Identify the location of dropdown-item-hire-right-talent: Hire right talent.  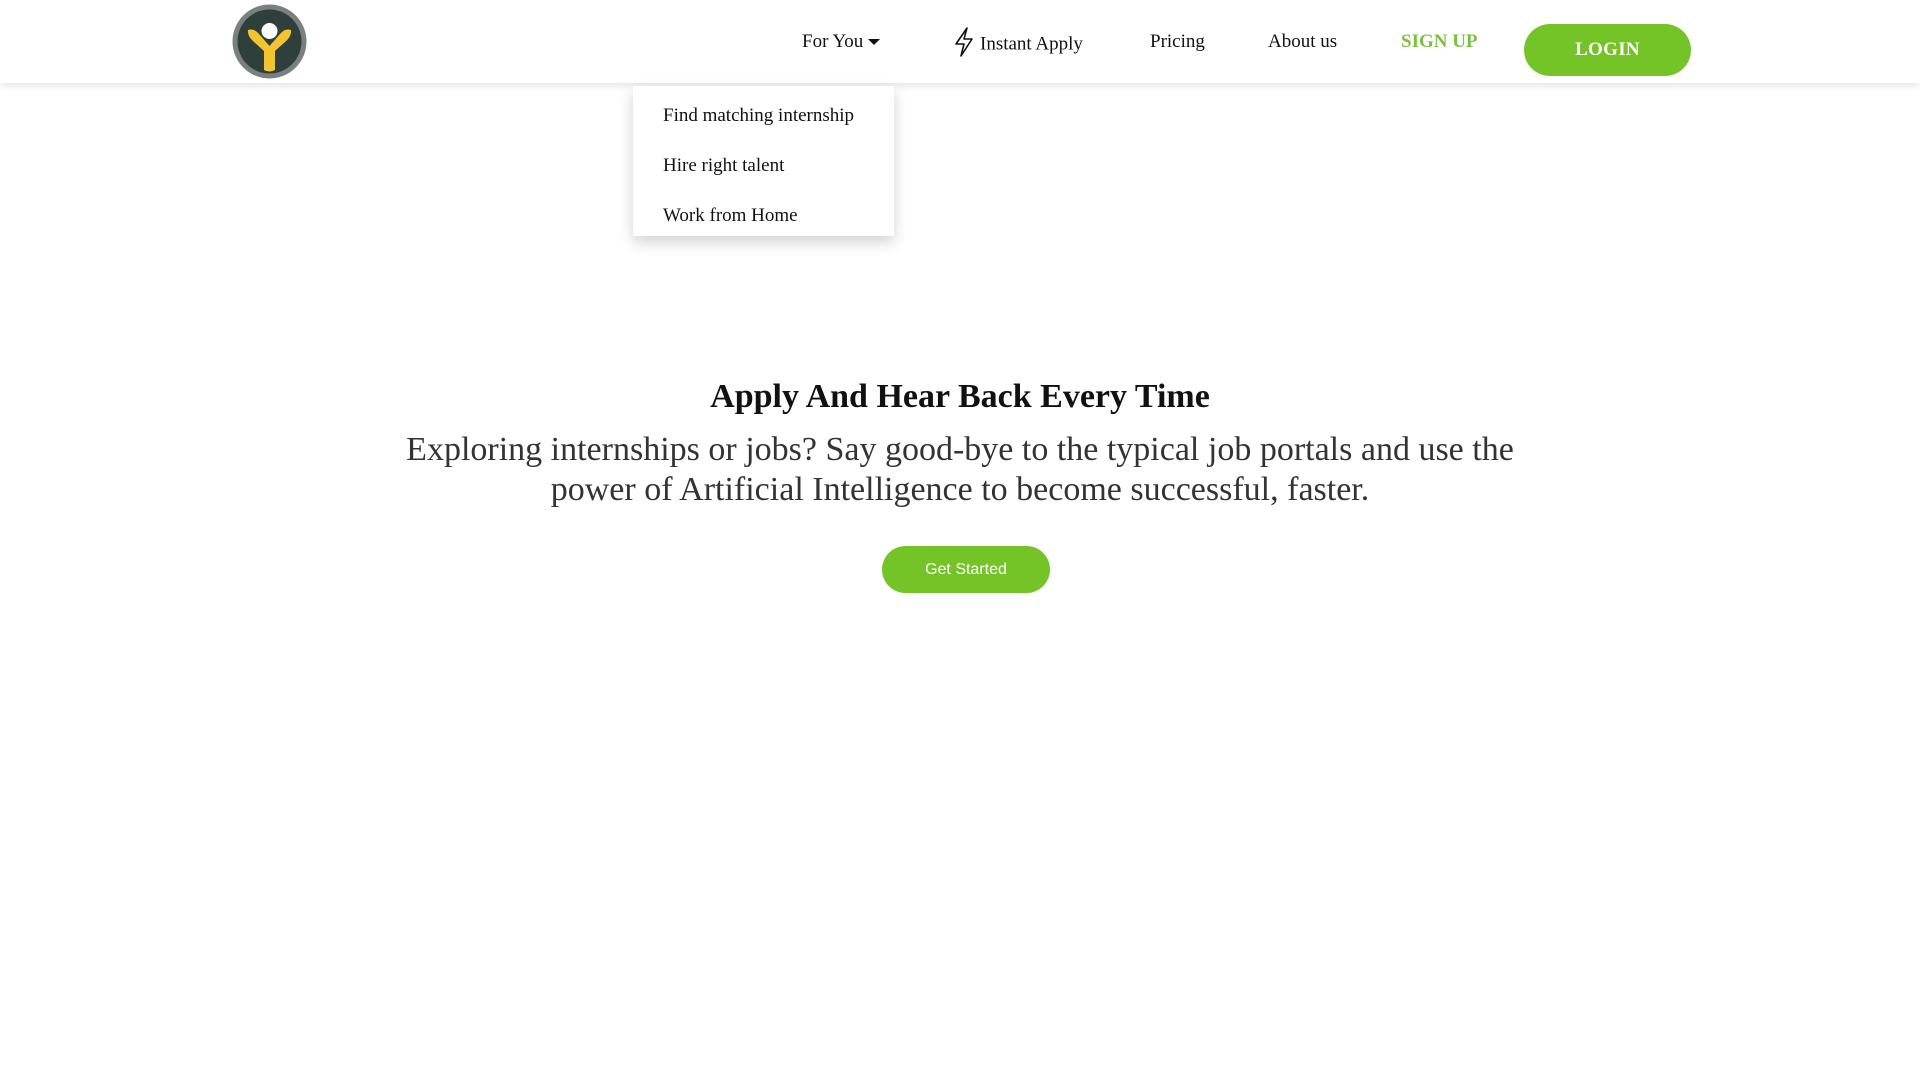
(723, 166).